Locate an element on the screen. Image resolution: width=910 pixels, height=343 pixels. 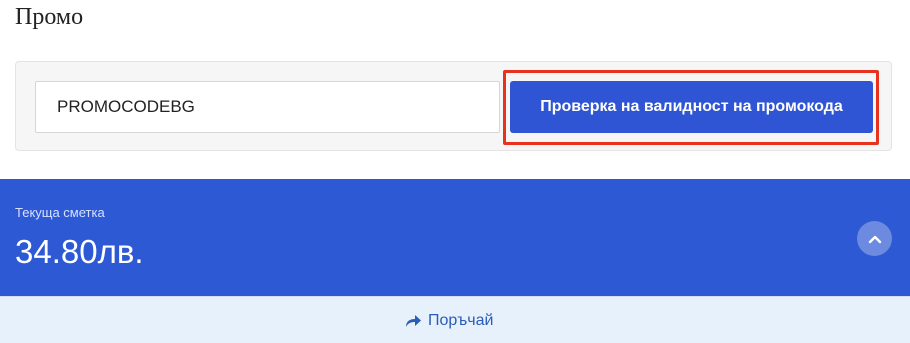
arrow-right-icon is located at coordinates (413, 321).